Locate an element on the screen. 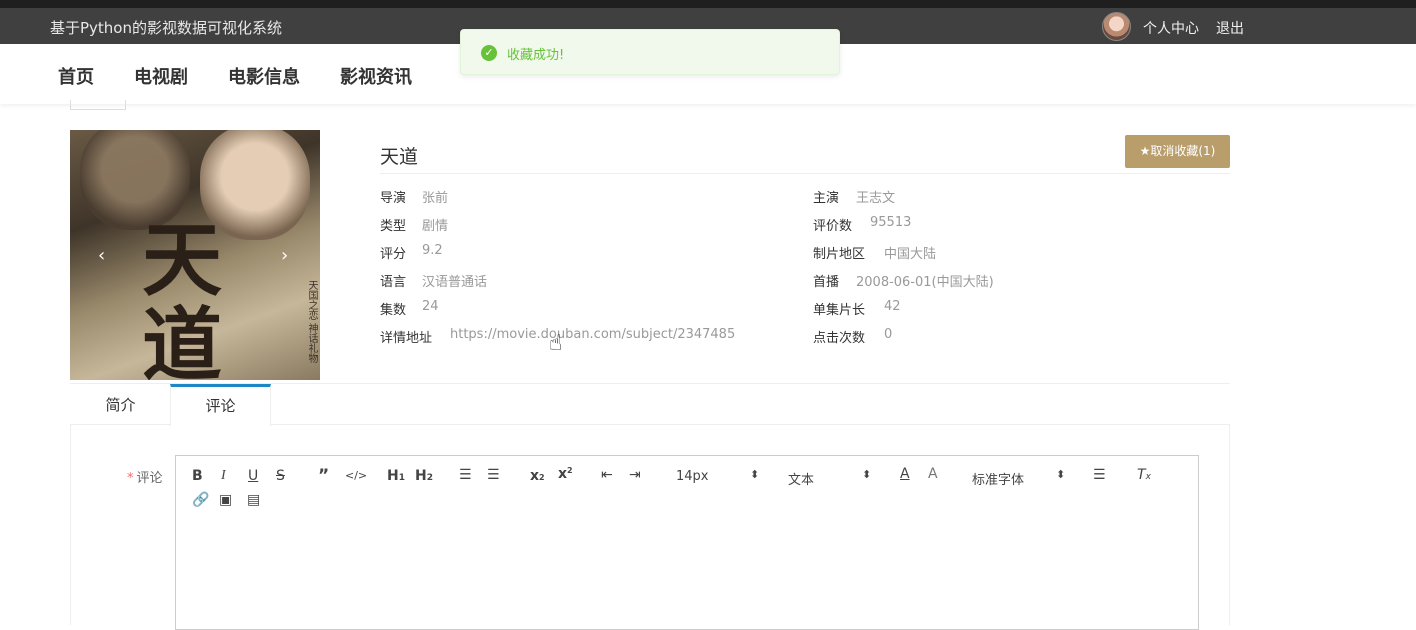  site-title: 基于Python的影视数据可视化系统 is located at coordinates (166, 28).